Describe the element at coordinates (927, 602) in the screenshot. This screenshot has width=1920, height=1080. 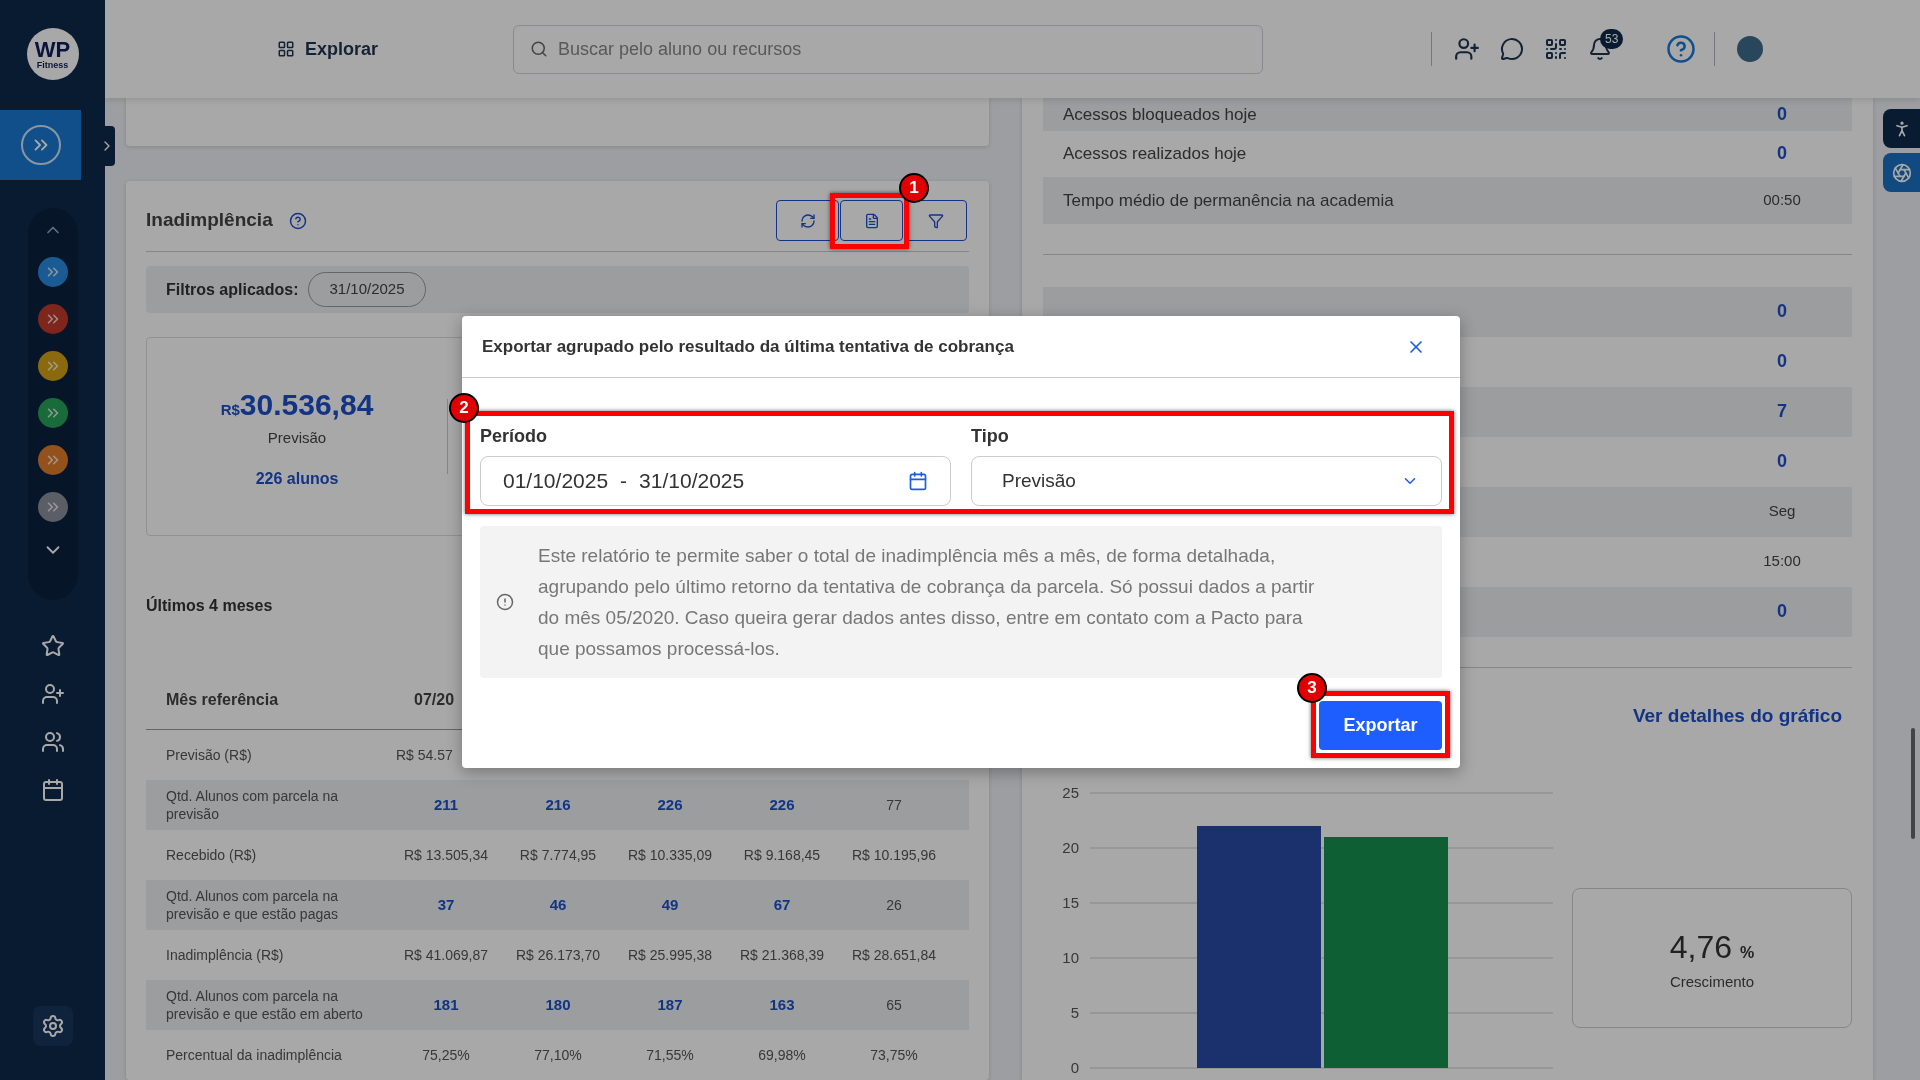
I see `info-text: Este relatório te permite saber o total de inadimplência mês a mês, de forma detalhada, agrupando pelo último retorno da tentativa de cobrança da parcela. Só possui dados a partir do mês 05/2020. Caso queira gerar dados antes disso, entre em contato com a Pacto para que possamos processá-los.` at that location.